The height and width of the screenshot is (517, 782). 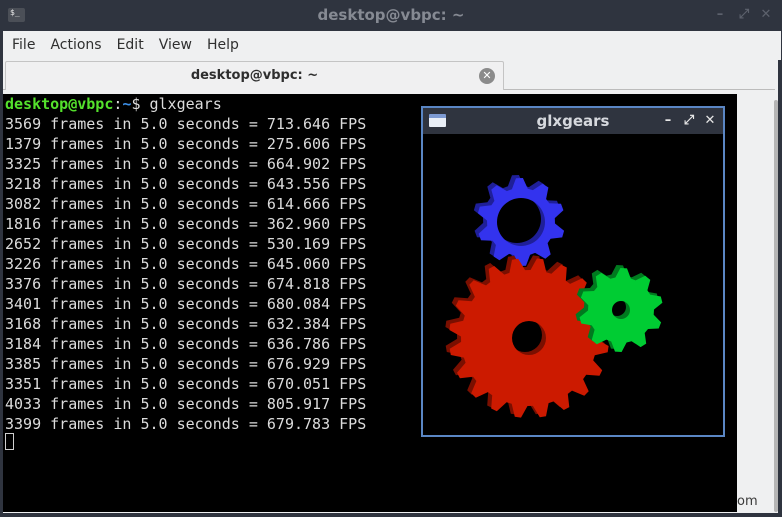 I want to click on output-line: 3226 frames in 5.0 seconds = 645.060 FPS, so click(x=186, y=264).